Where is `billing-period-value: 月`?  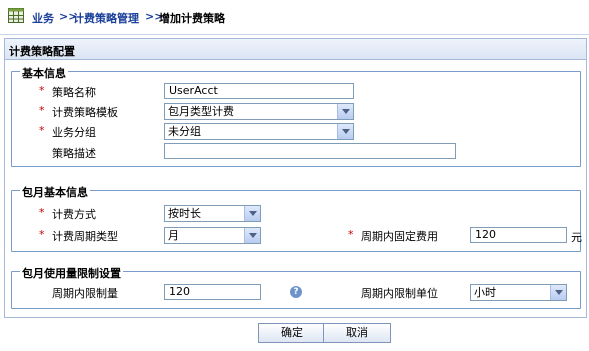
billing-period-value: 月 is located at coordinates (173, 235).